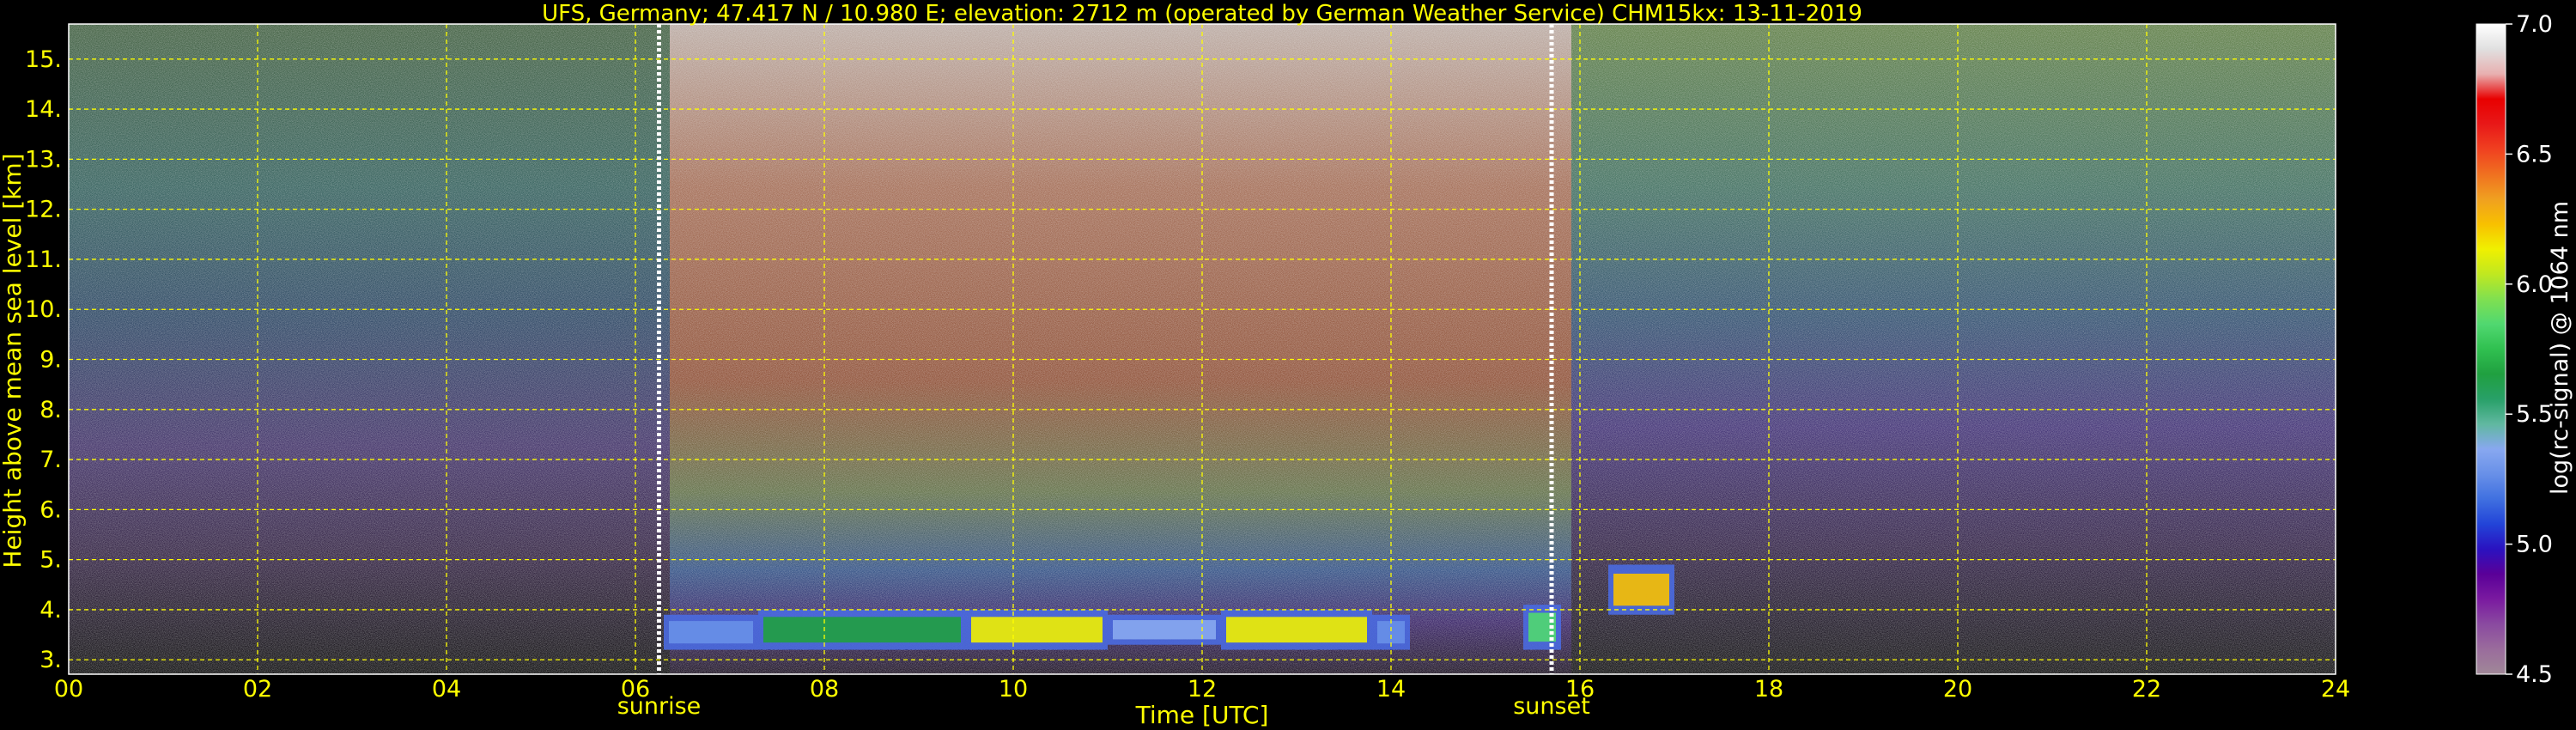  I want to click on x-tick-label: 02, so click(258, 689).